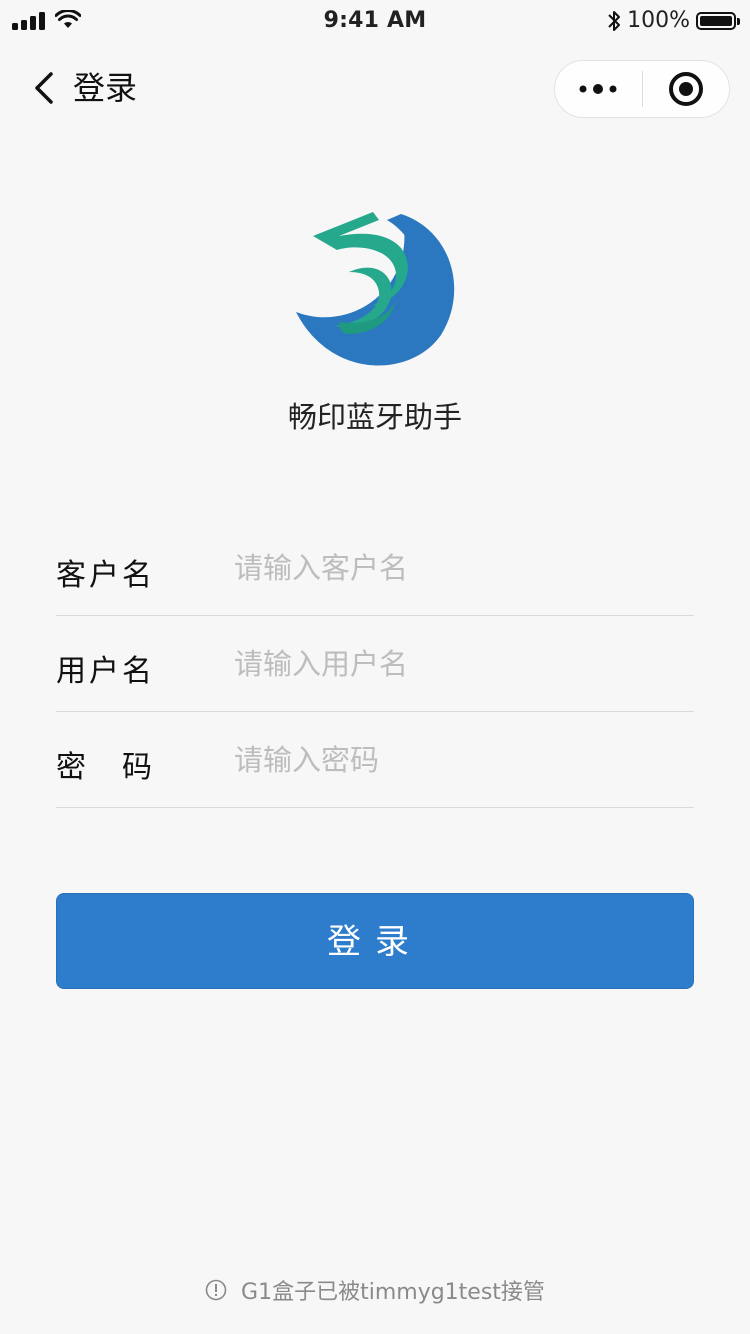  What do you see at coordinates (454, 760) in the screenshot?
I see `password-input` at bounding box center [454, 760].